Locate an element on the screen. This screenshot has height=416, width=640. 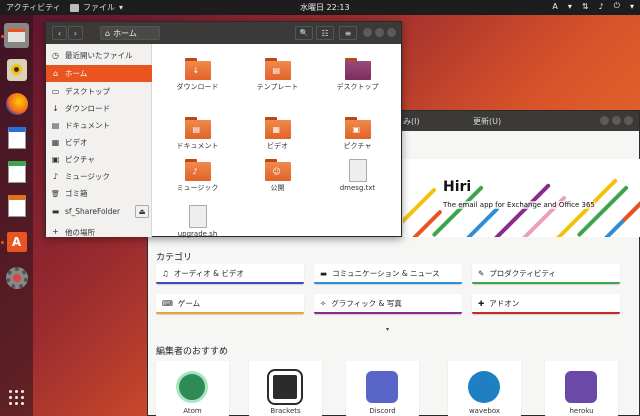
files-app-icon is located at coordinates (74, 7).